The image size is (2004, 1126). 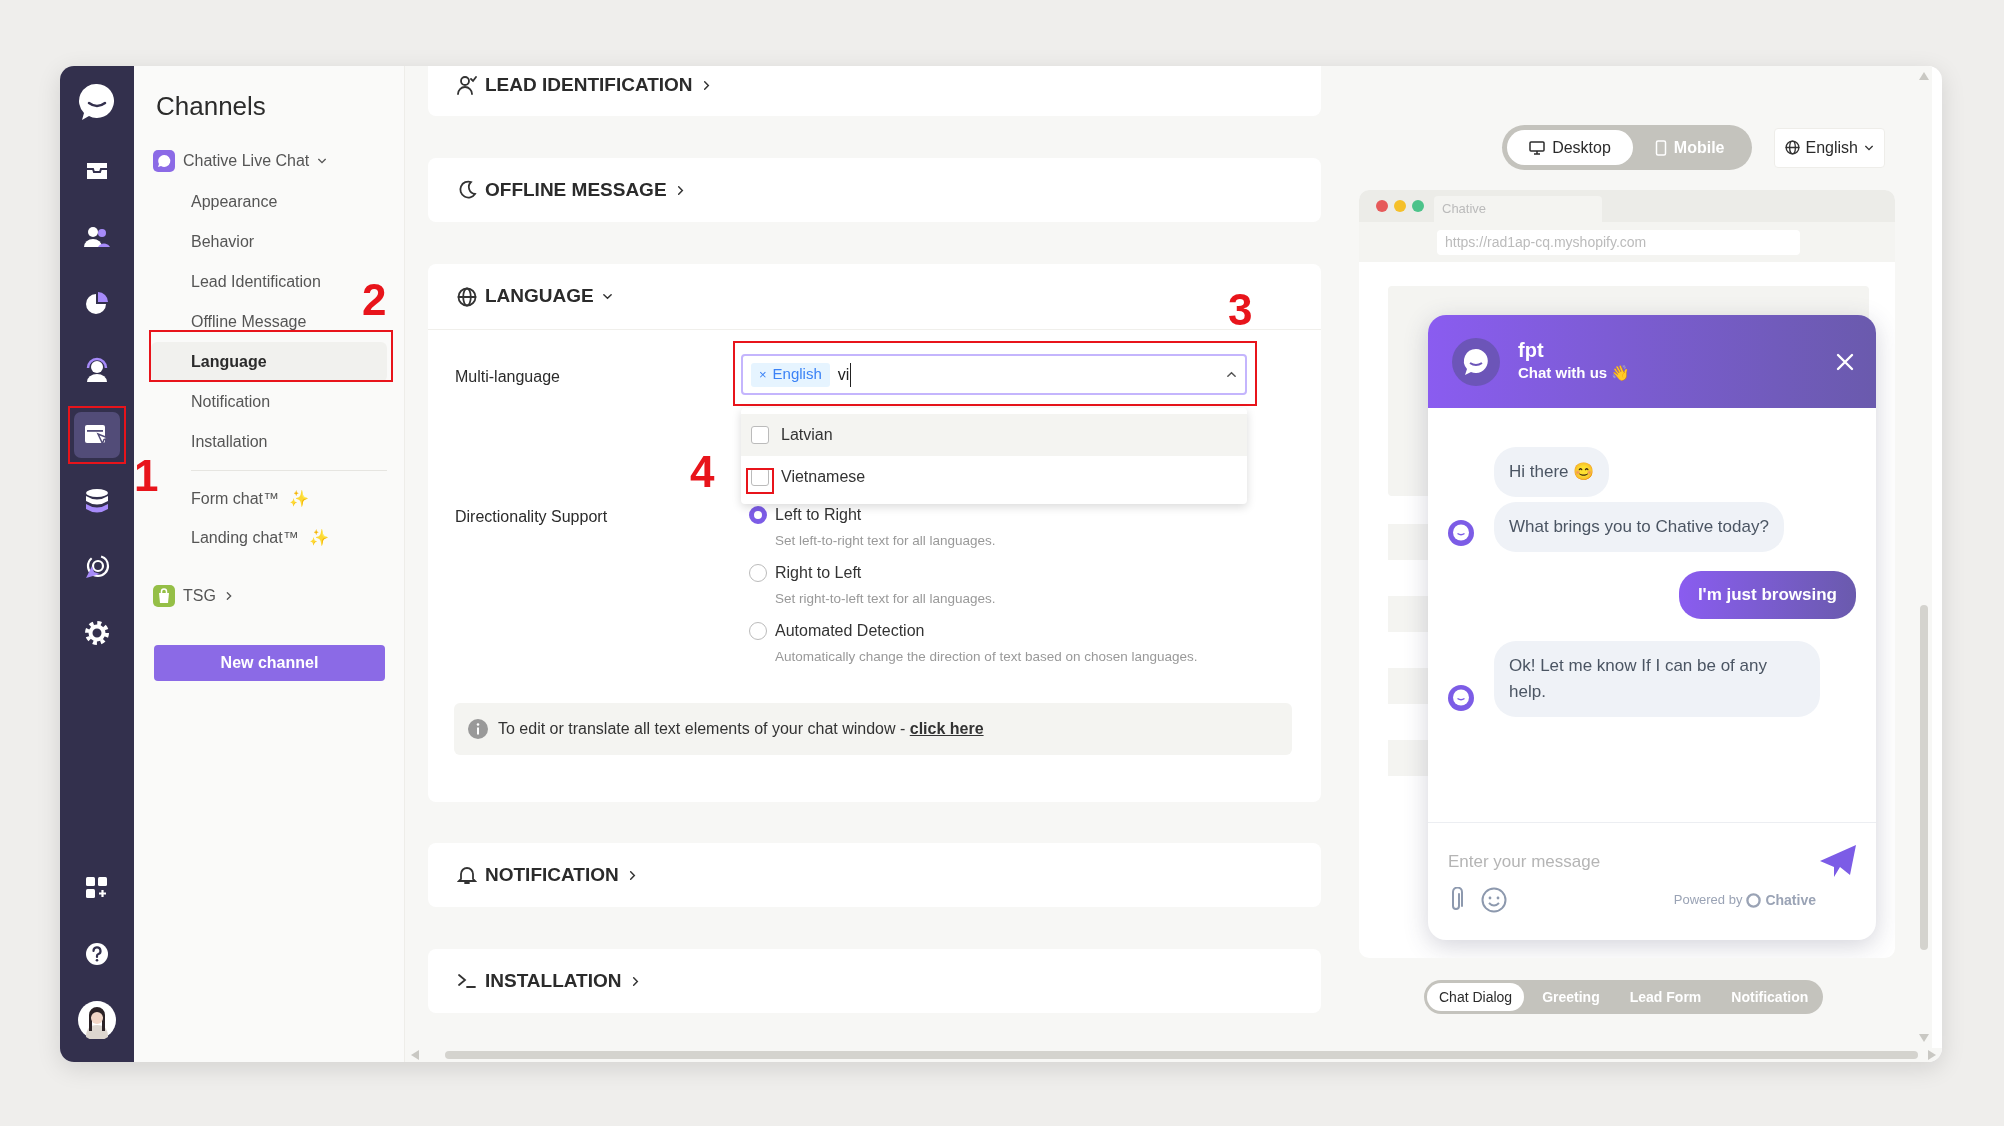 I want to click on field-label: Directionality Support, so click(x=531, y=516).